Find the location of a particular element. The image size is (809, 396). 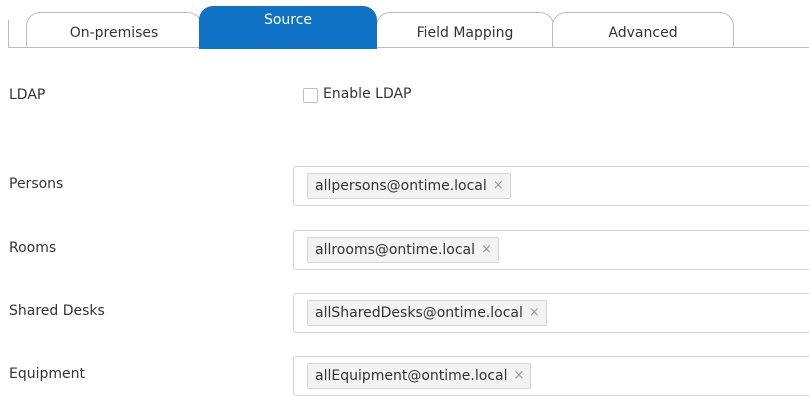

rooms-field: allrooms@ontime.local × is located at coordinates (551, 250).